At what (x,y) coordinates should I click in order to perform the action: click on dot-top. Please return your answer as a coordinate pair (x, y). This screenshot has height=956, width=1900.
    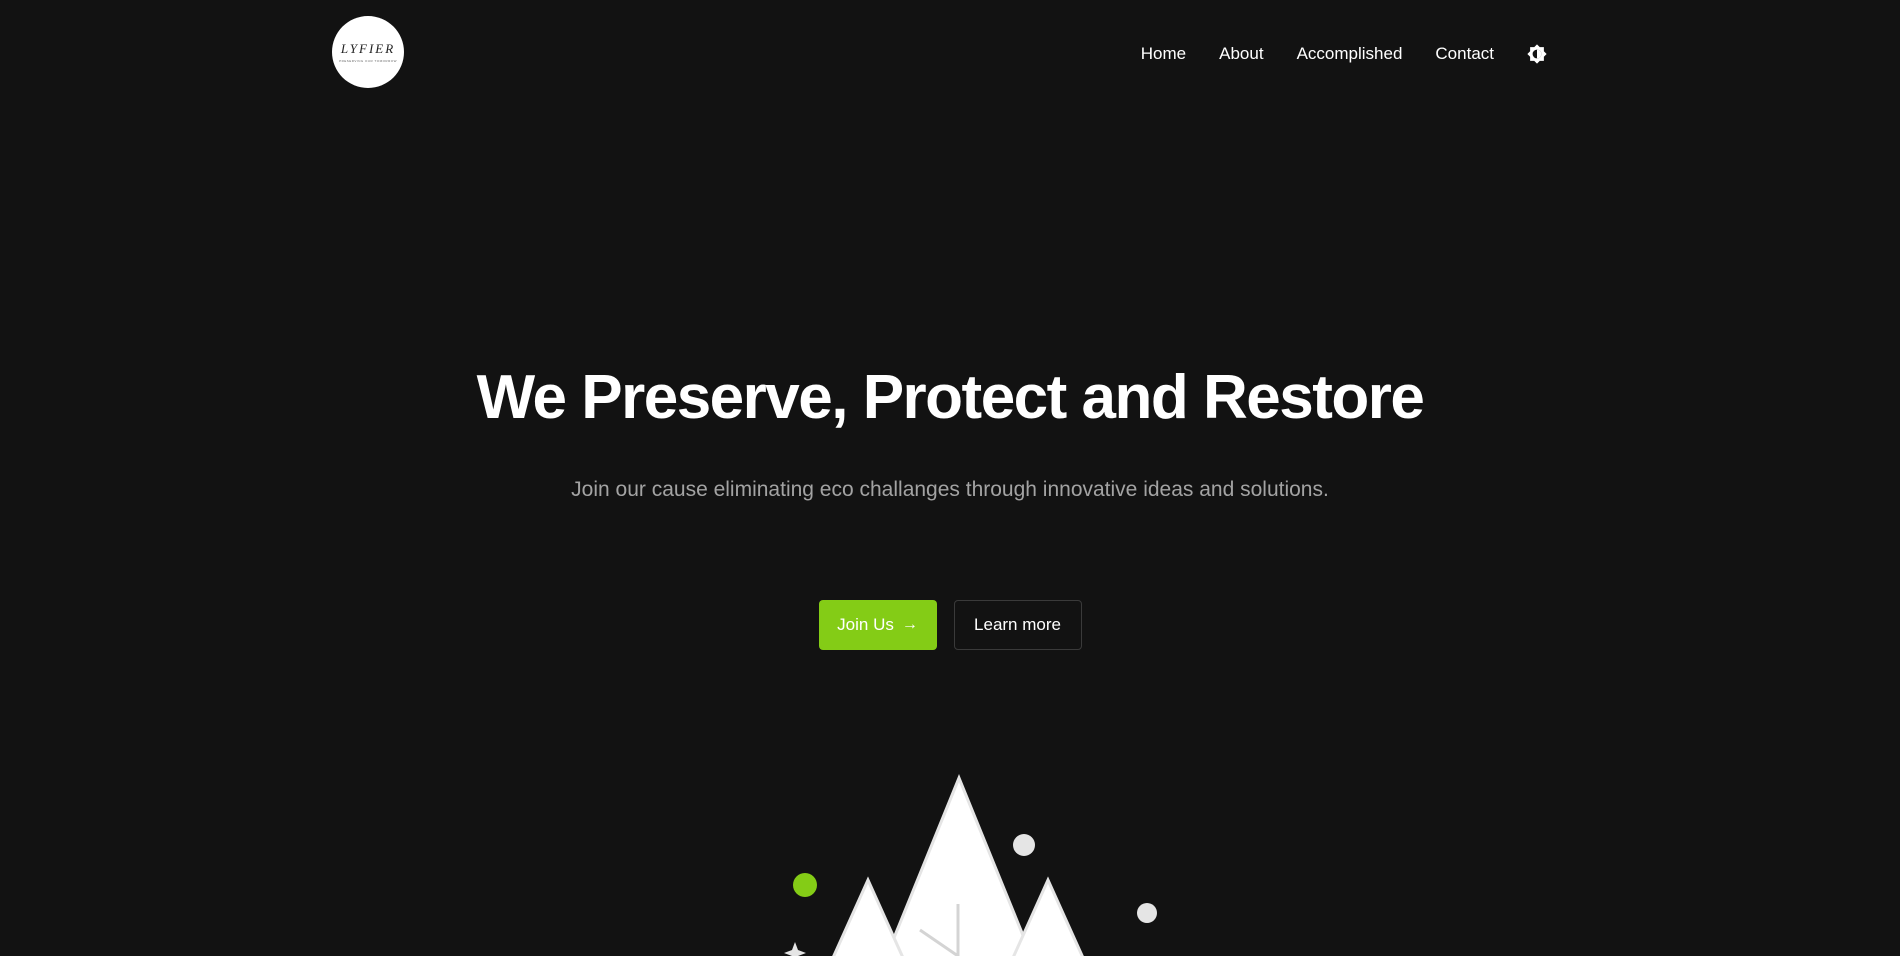
    Looking at the image, I should click on (1024, 845).